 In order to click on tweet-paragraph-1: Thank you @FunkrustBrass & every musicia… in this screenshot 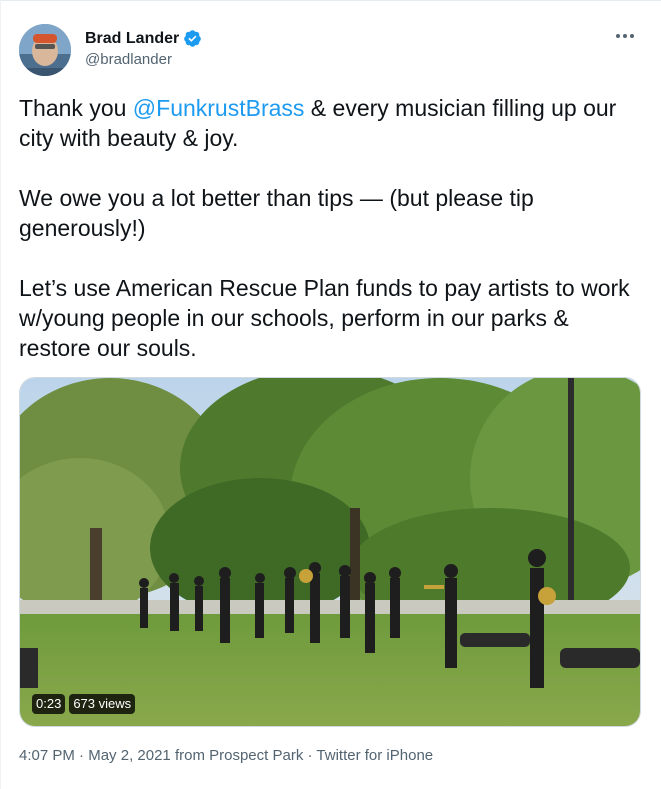, I will do `click(329, 123)`.